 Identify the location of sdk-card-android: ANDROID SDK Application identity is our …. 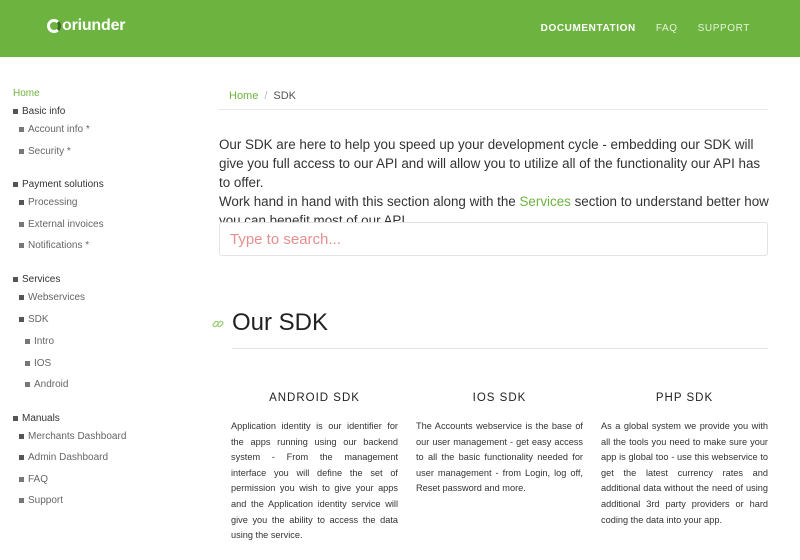
(314, 468).